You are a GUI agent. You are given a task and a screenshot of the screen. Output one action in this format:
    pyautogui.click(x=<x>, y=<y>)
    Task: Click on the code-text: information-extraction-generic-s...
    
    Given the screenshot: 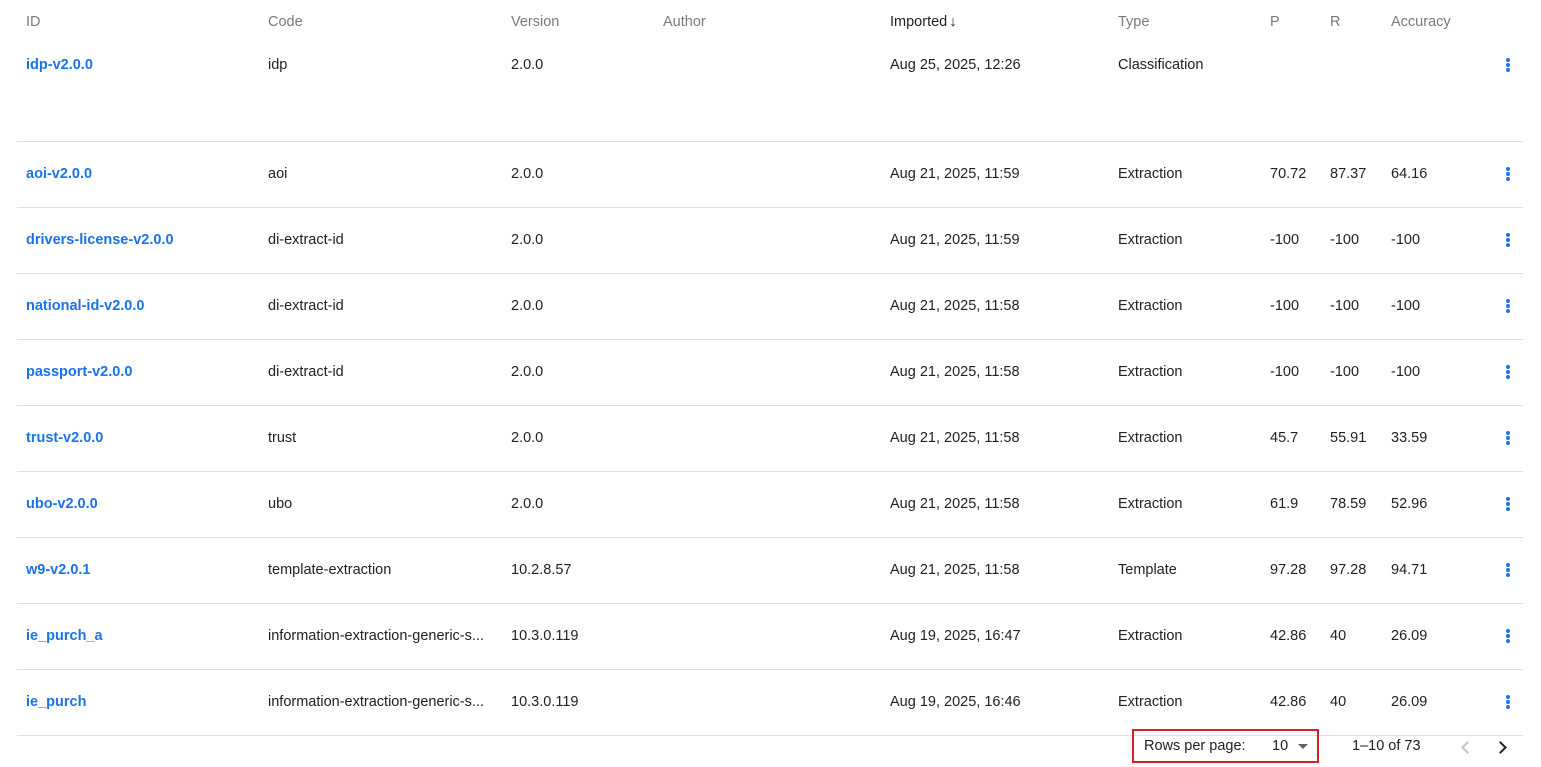 What is the action you would take?
    pyautogui.click(x=376, y=636)
    